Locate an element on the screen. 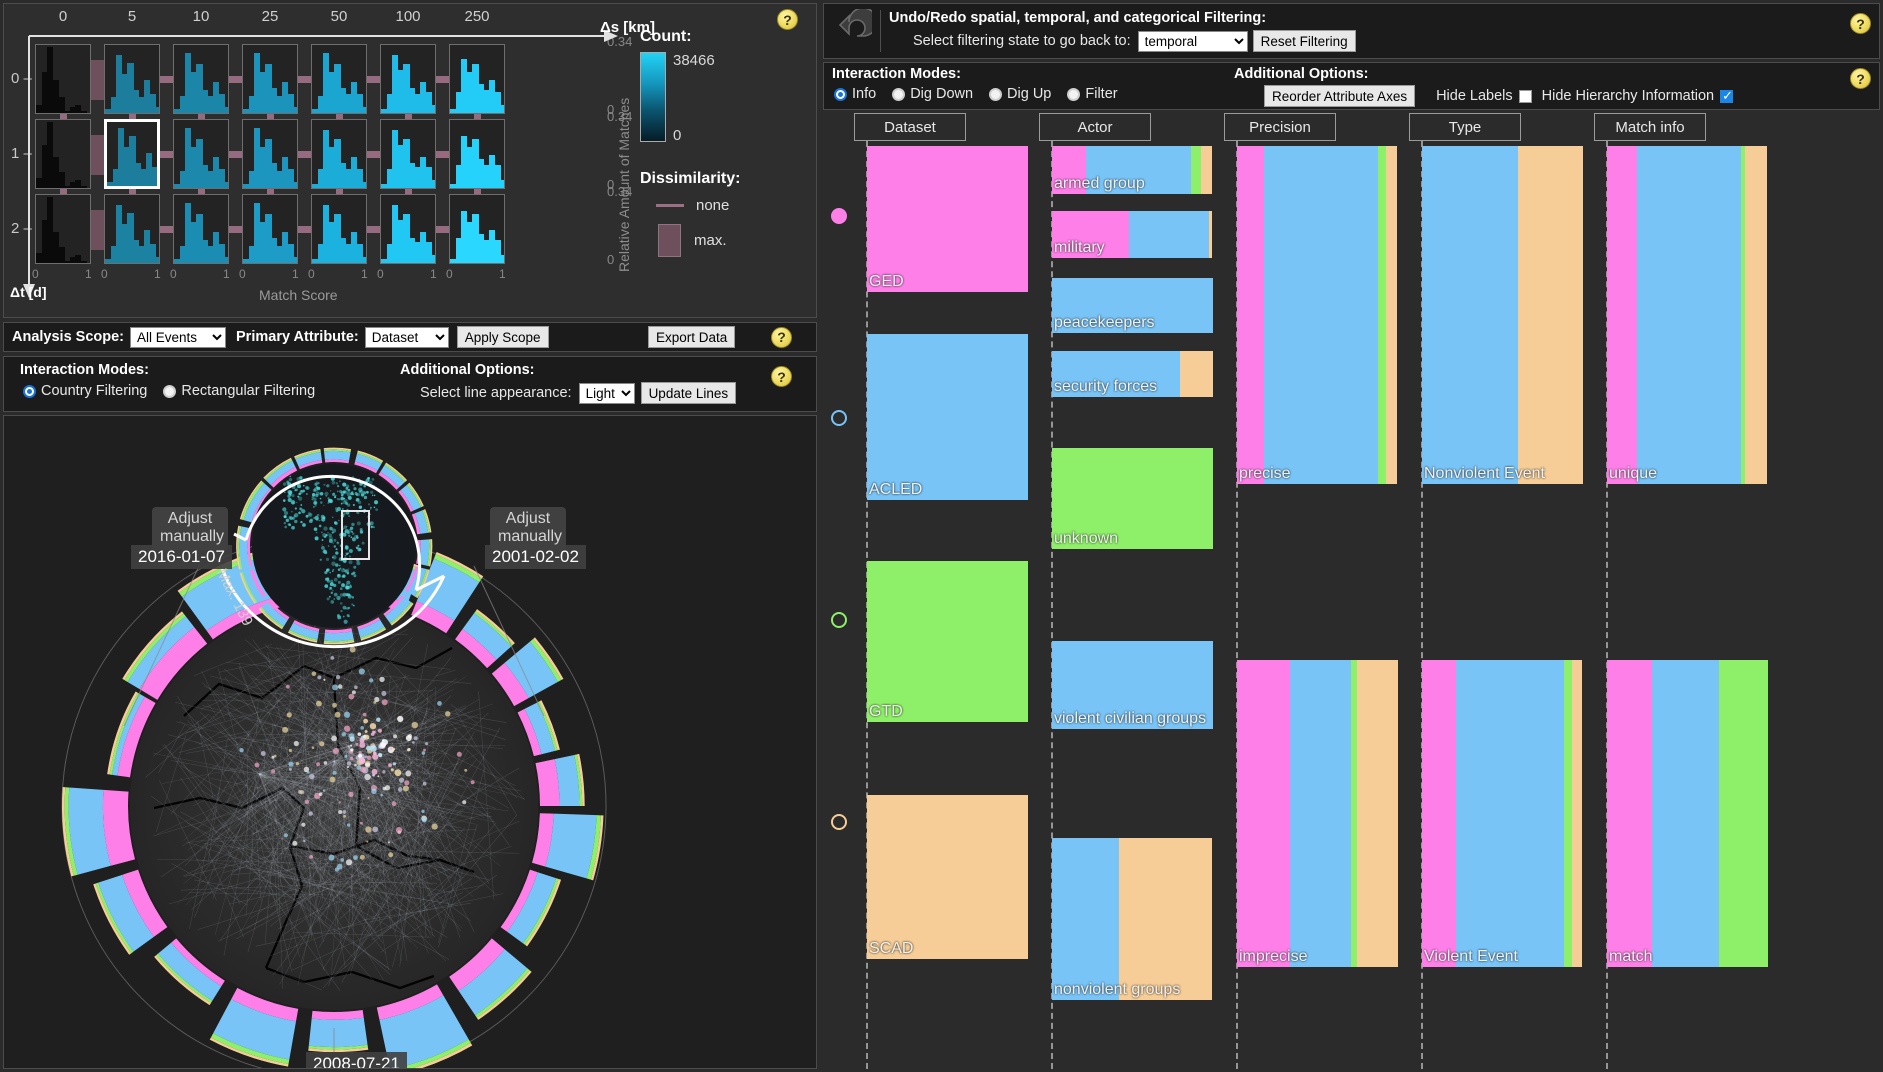 This screenshot has width=1883, height=1072. attribute-bar-label: imprecise is located at coordinates (1273, 957).